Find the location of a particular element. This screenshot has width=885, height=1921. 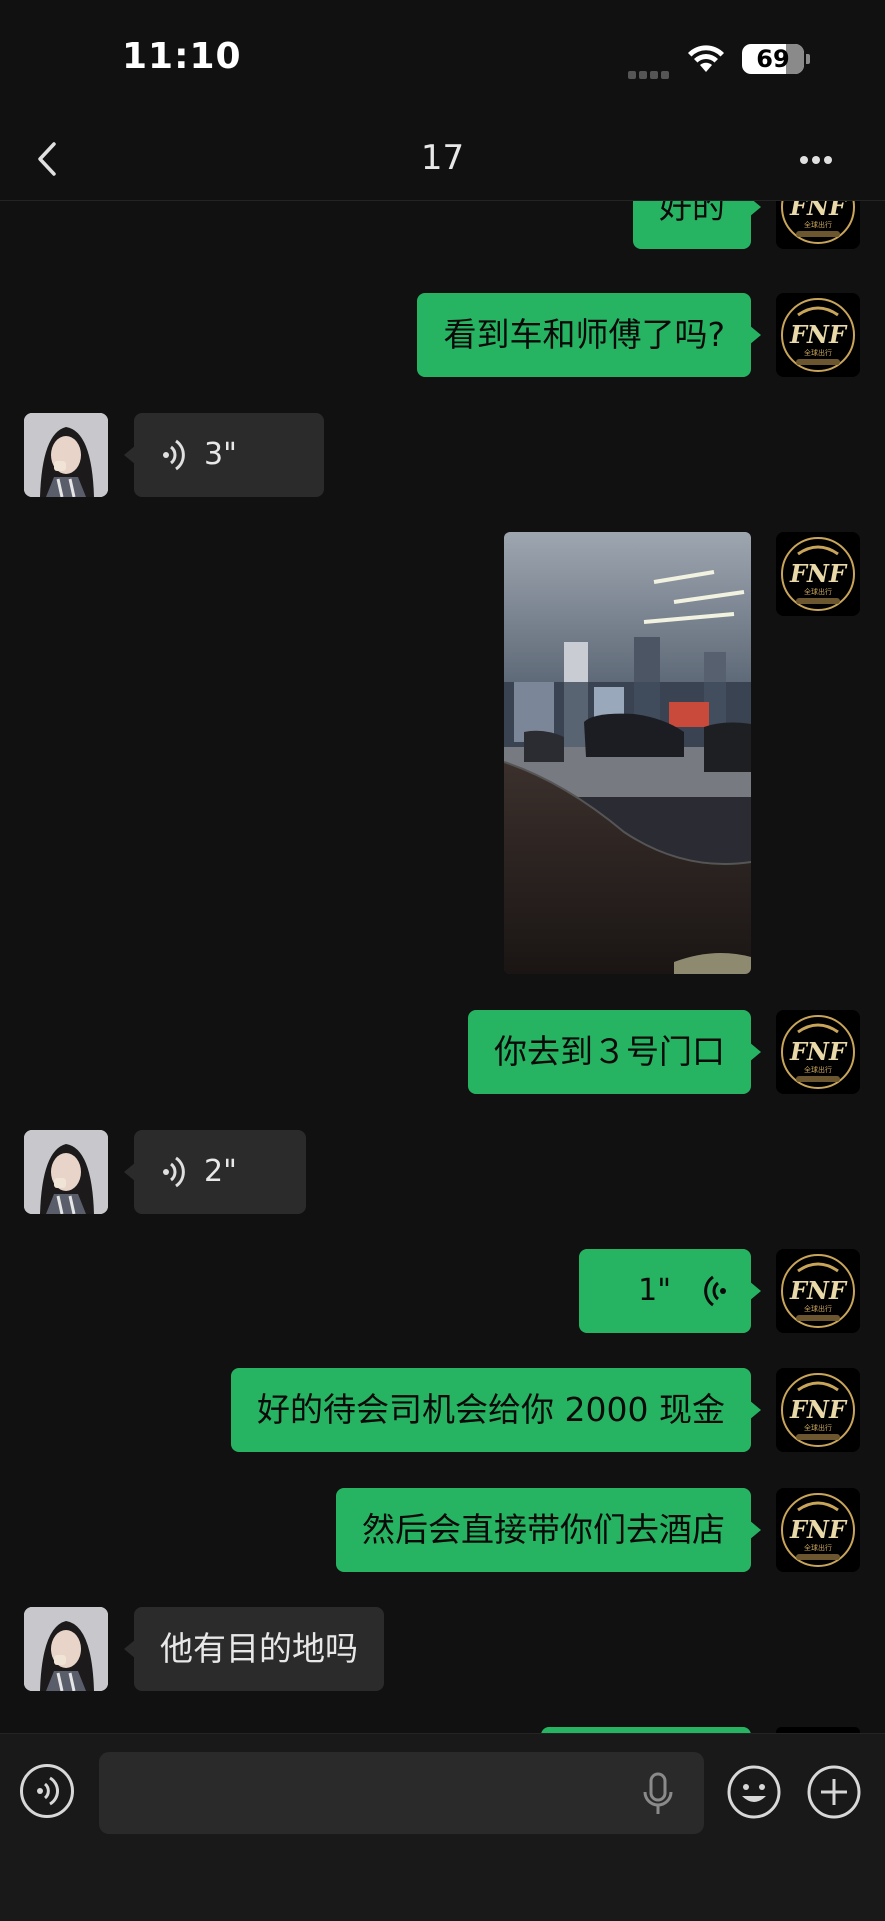

cellular-signal-icon is located at coordinates (650, 73).